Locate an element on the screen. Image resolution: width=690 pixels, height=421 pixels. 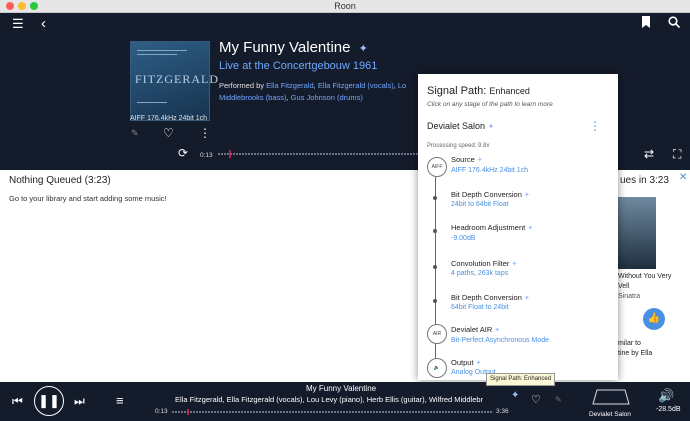
stage-detail: 4 paths, 263k taps is located at coordinates (480, 273).